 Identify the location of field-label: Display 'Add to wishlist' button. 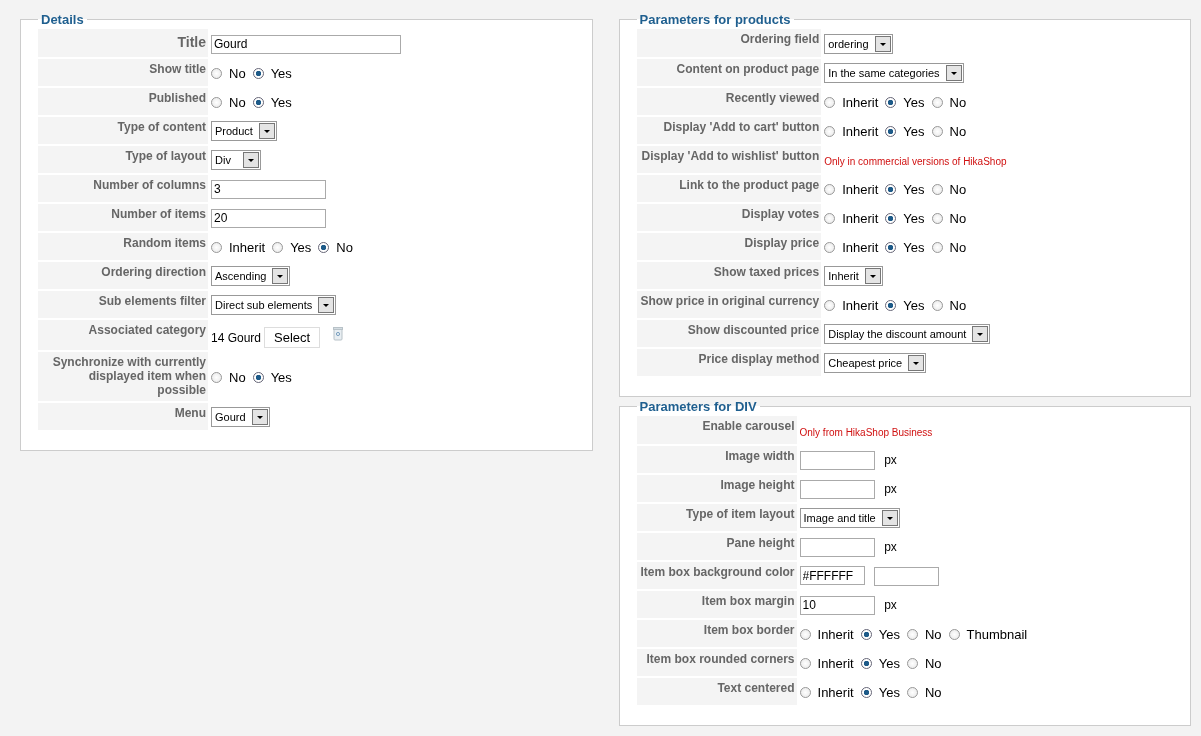
(729, 159).